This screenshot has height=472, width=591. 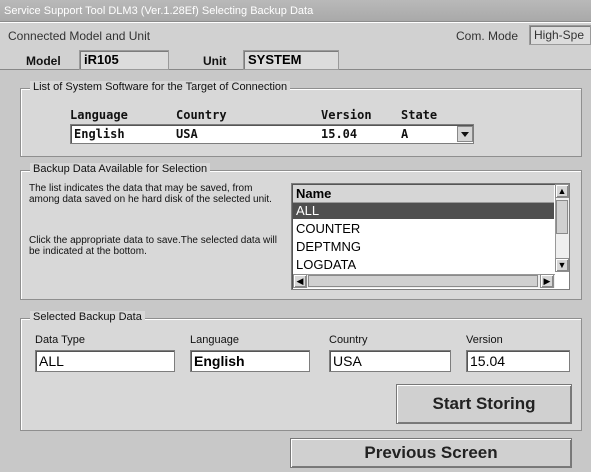 What do you see at coordinates (423, 194) in the screenshot?
I see `list-header: Name` at bounding box center [423, 194].